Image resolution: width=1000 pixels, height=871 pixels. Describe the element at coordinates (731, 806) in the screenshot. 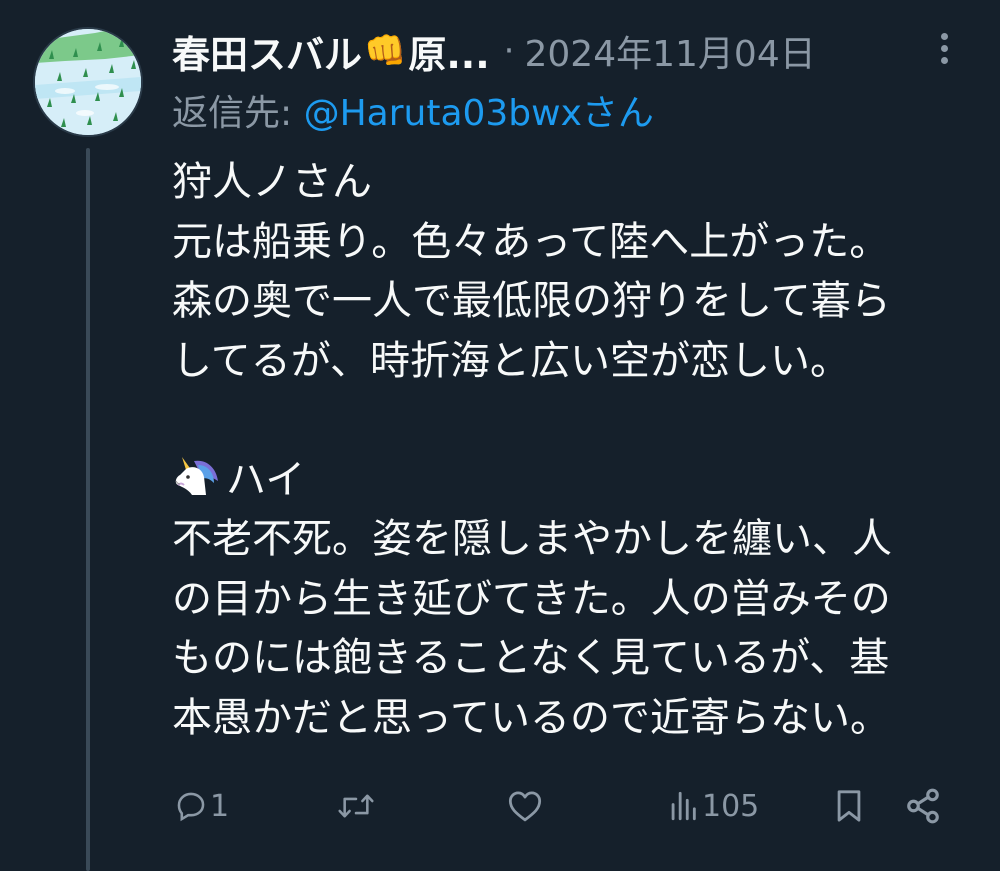

I see `view-count: 105` at that location.